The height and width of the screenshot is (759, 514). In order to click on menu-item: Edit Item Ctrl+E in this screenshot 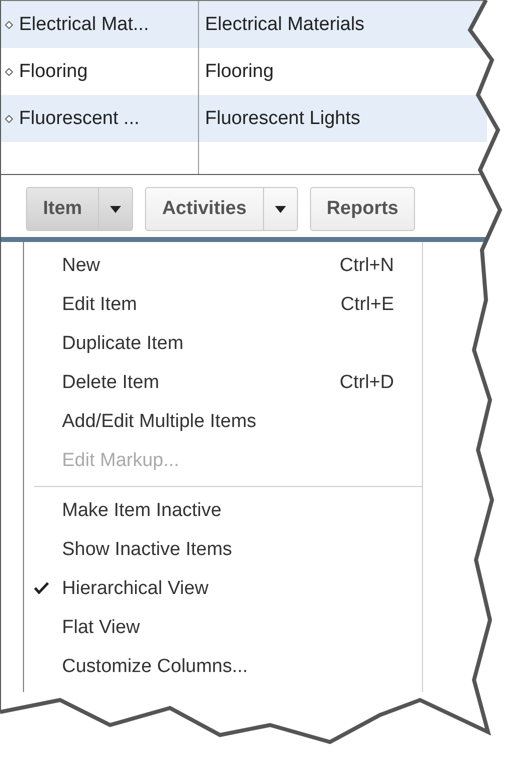, I will do `click(228, 304)`.